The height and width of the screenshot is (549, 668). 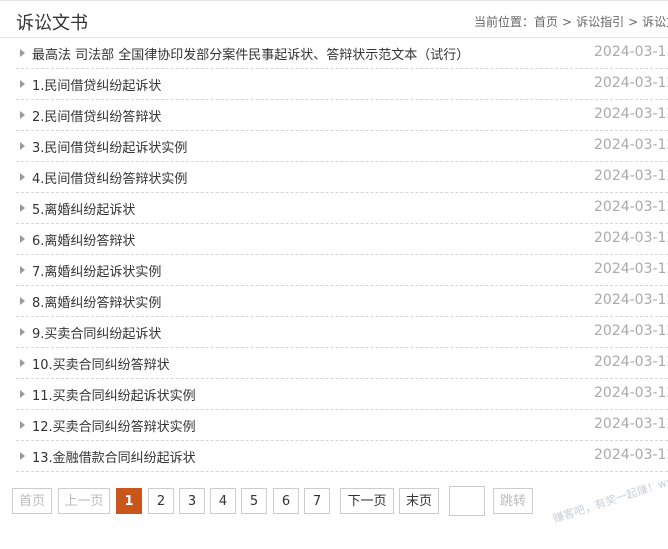 What do you see at coordinates (96, 332) in the screenshot?
I see `document-link: 9.买卖合同纠纷起诉状` at bounding box center [96, 332].